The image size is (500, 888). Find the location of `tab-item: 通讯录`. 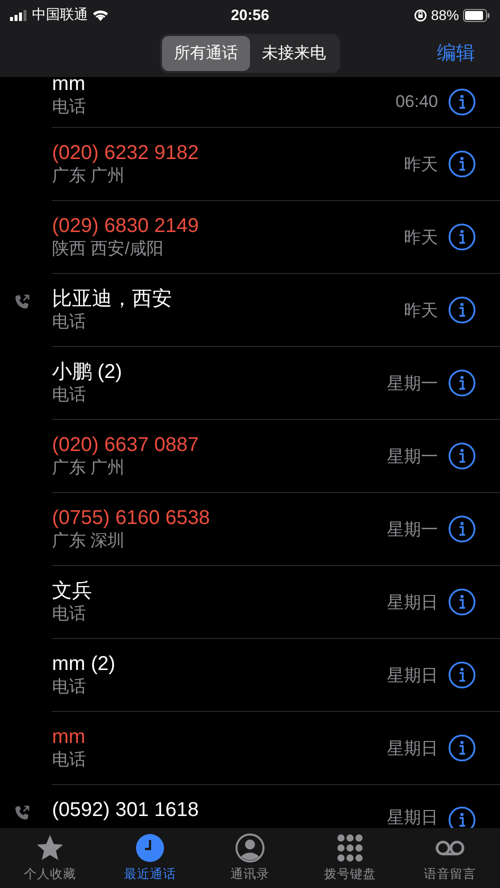

tab-item: 通讯录 is located at coordinates (250, 858).